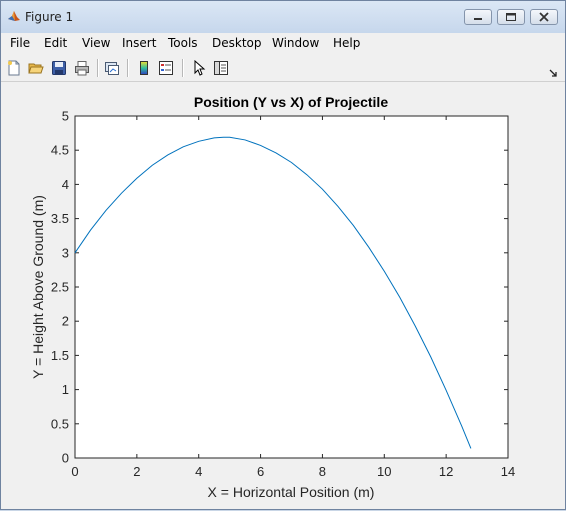 The image size is (566, 511). I want to click on insert-legend-icon, so click(166, 68).